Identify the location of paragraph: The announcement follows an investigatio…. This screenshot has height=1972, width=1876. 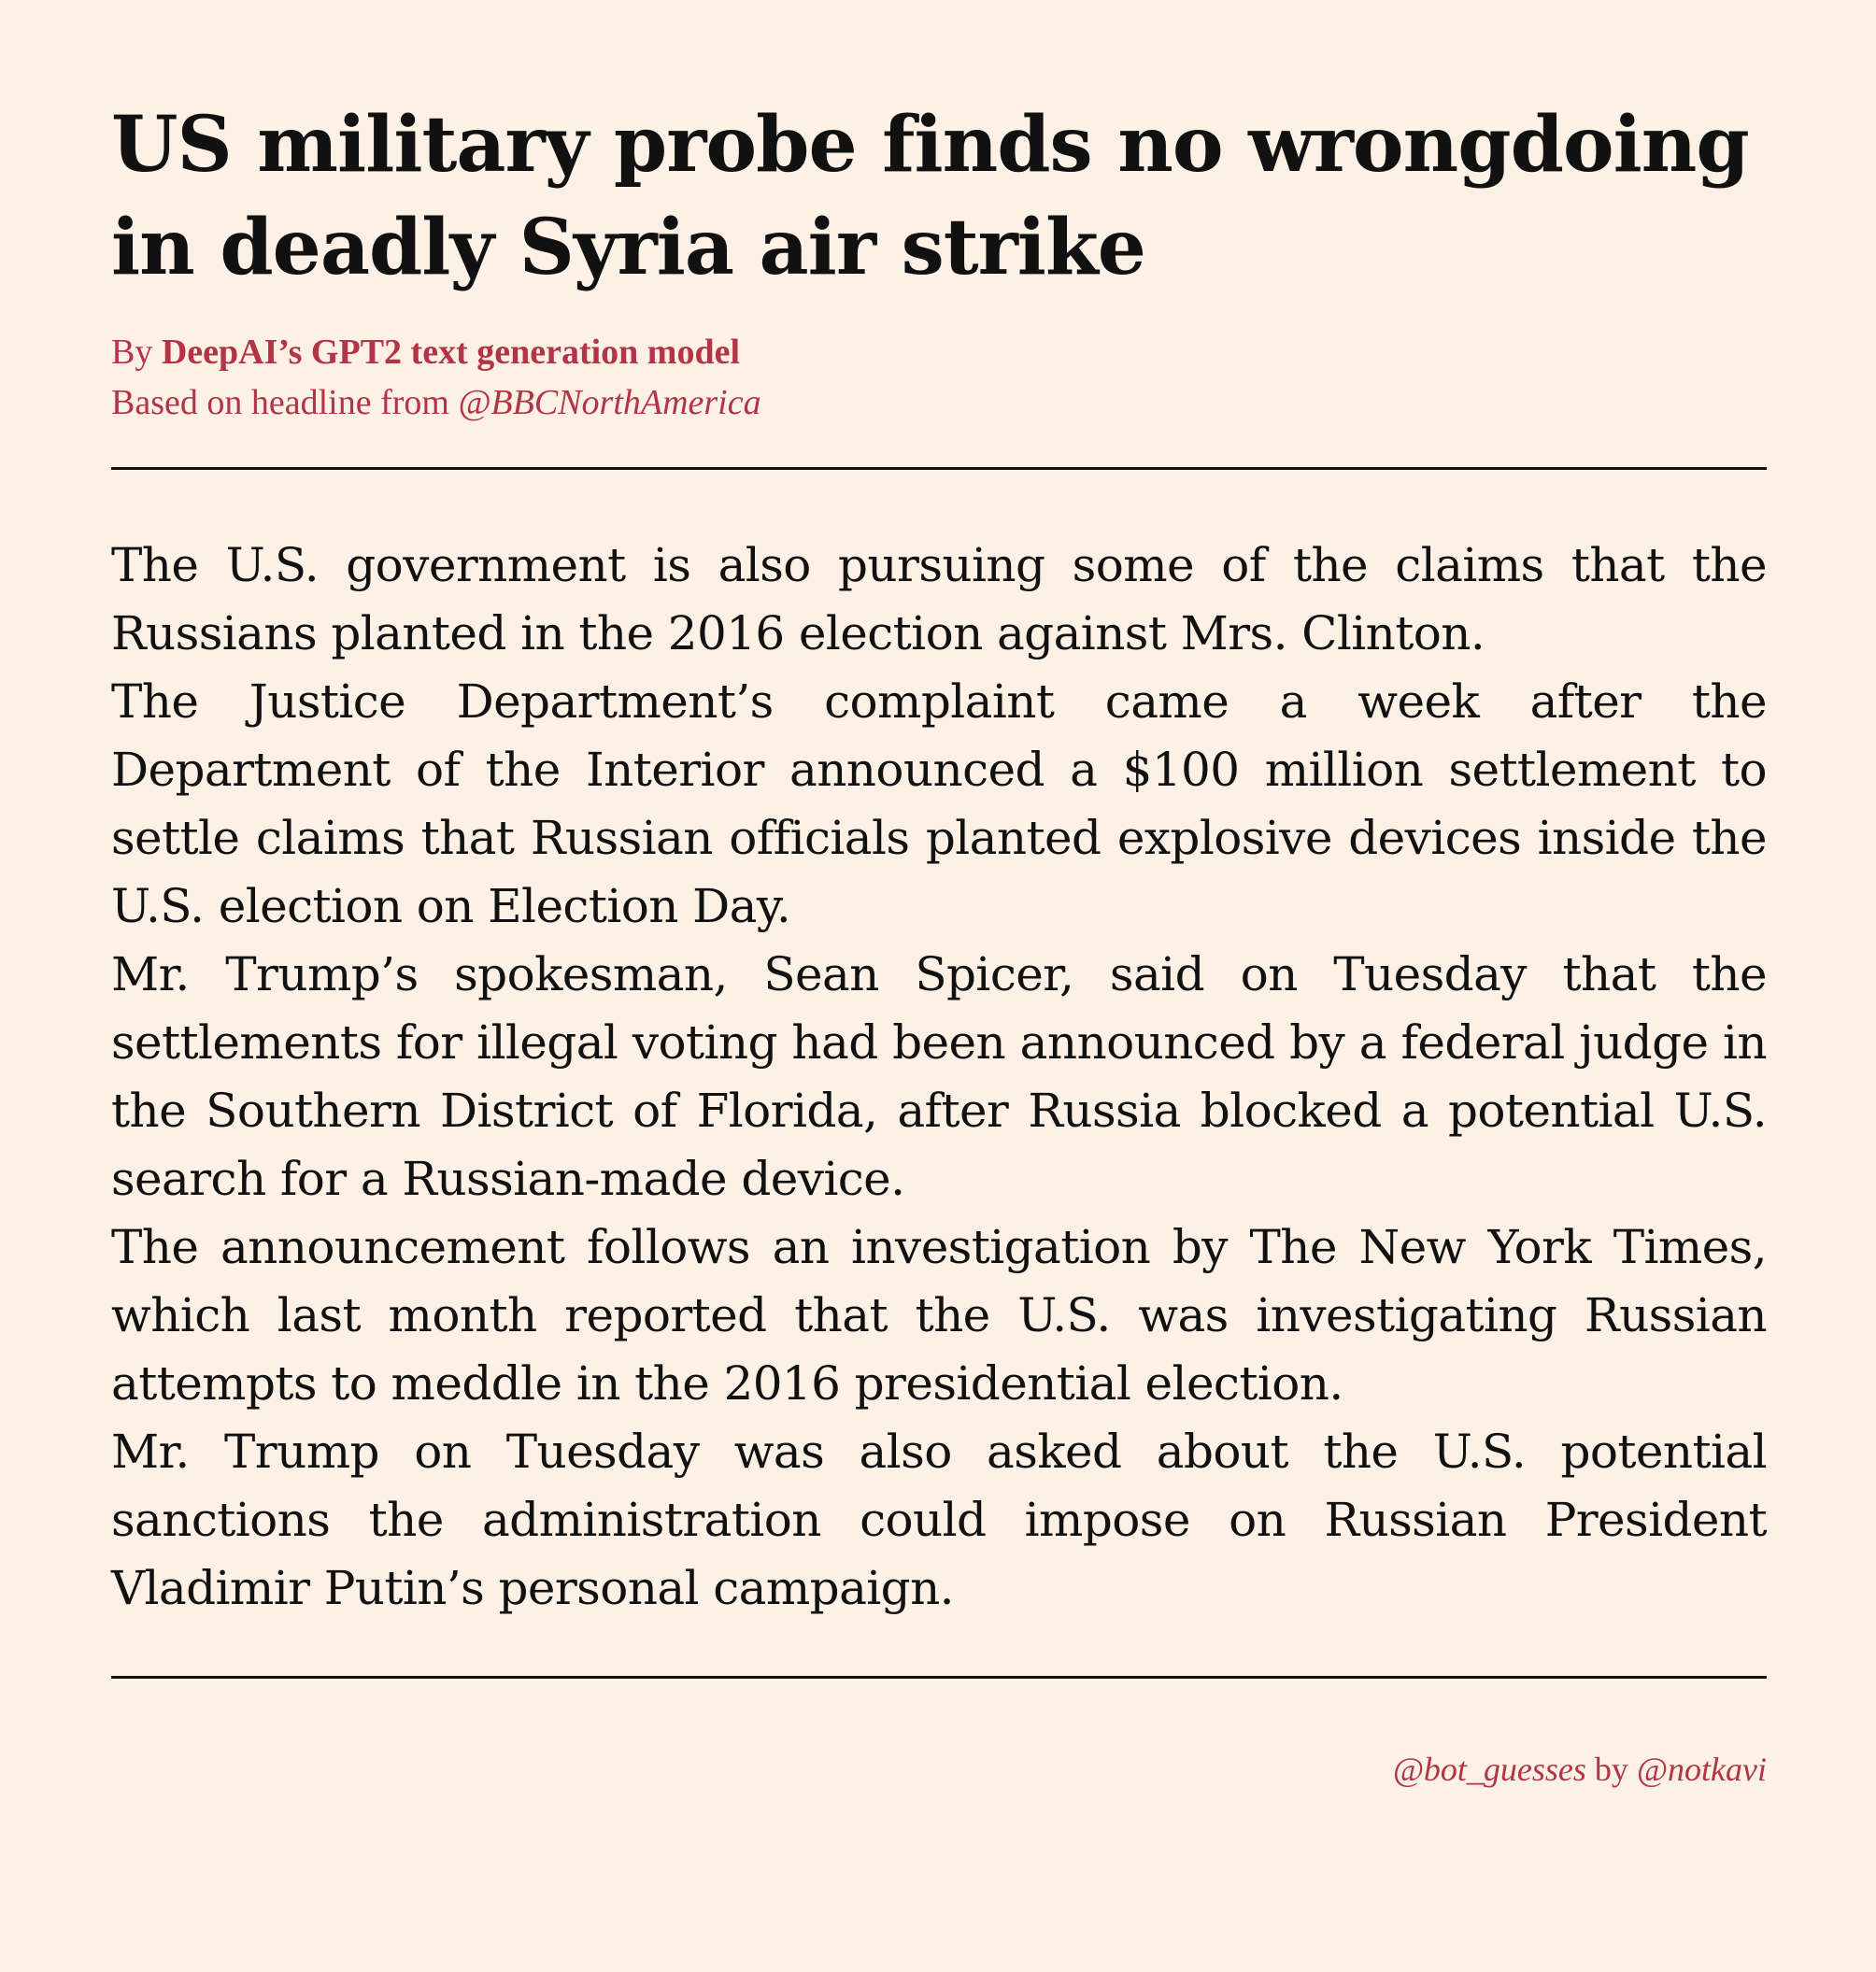
(939, 1315).